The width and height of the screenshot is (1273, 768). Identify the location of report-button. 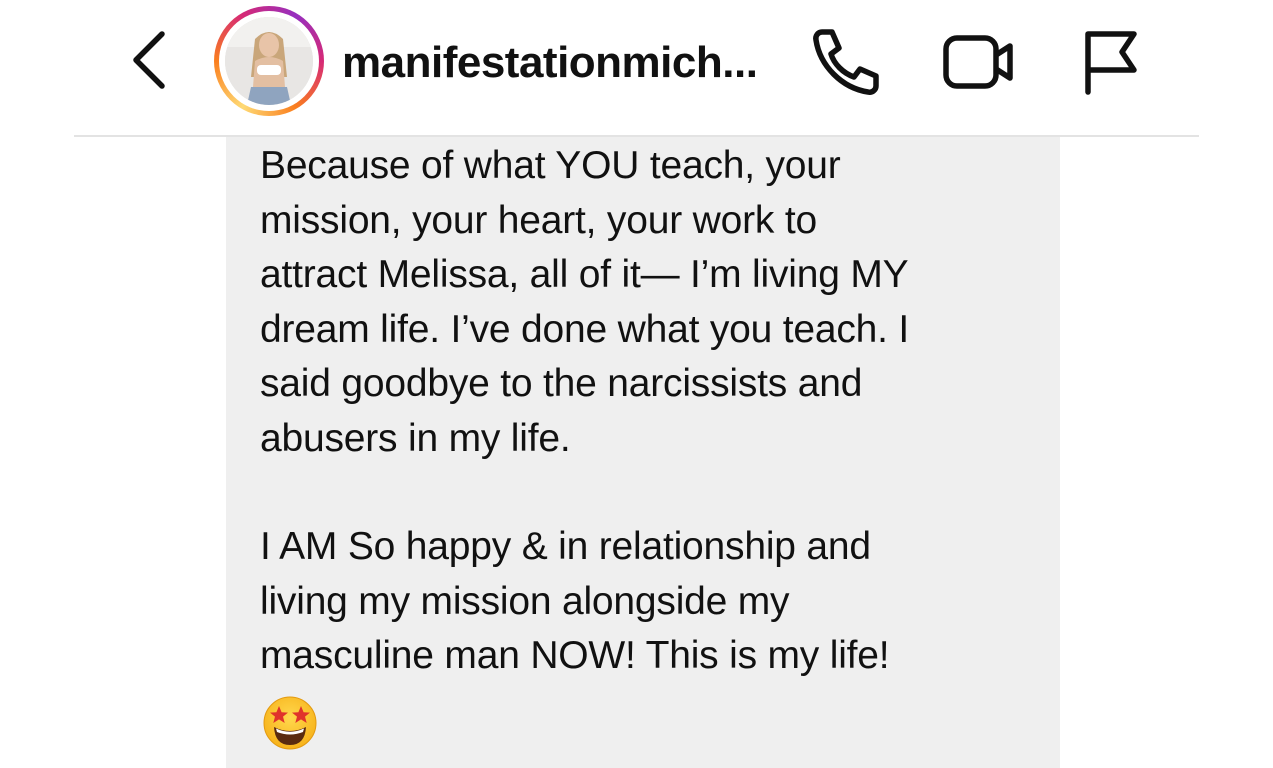
(1111, 62).